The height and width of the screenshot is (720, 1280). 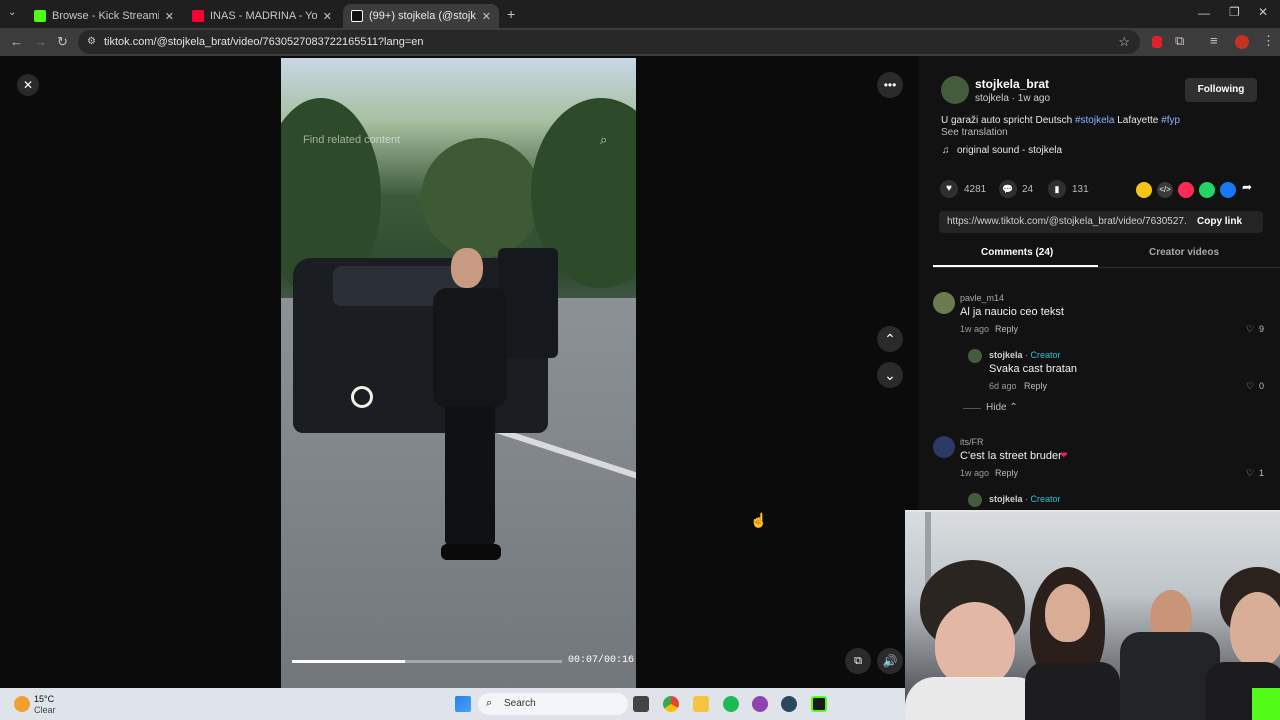 I want to click on app-green-icon, so click(x=819, y=704).